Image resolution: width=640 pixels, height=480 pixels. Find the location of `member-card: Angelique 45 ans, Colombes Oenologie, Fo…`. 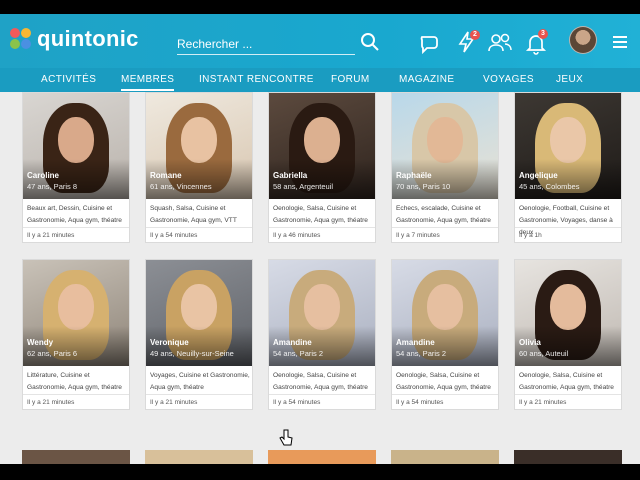

member-card: Angelique 45 ans, Colombes Oenologie, Fo… is located at coordinates (568, 167).